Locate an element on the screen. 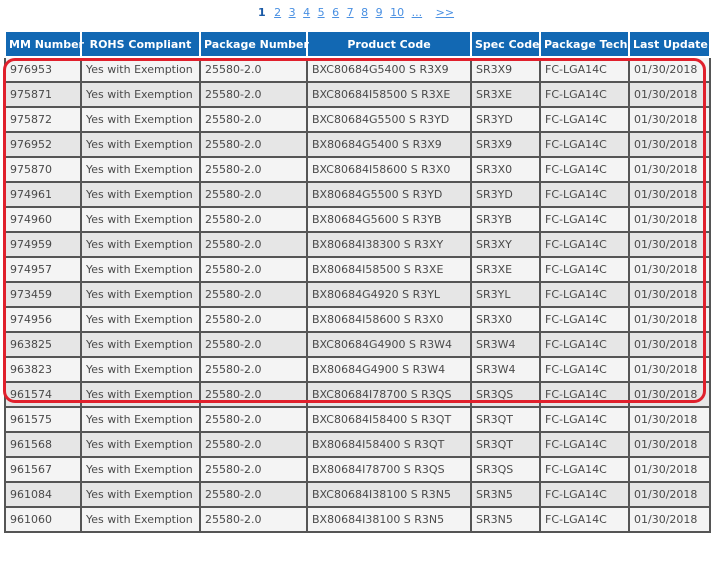 This screenshot has height=573, width=712. column-header-spec-code: Spec Code is located at coordinates (505, 44).